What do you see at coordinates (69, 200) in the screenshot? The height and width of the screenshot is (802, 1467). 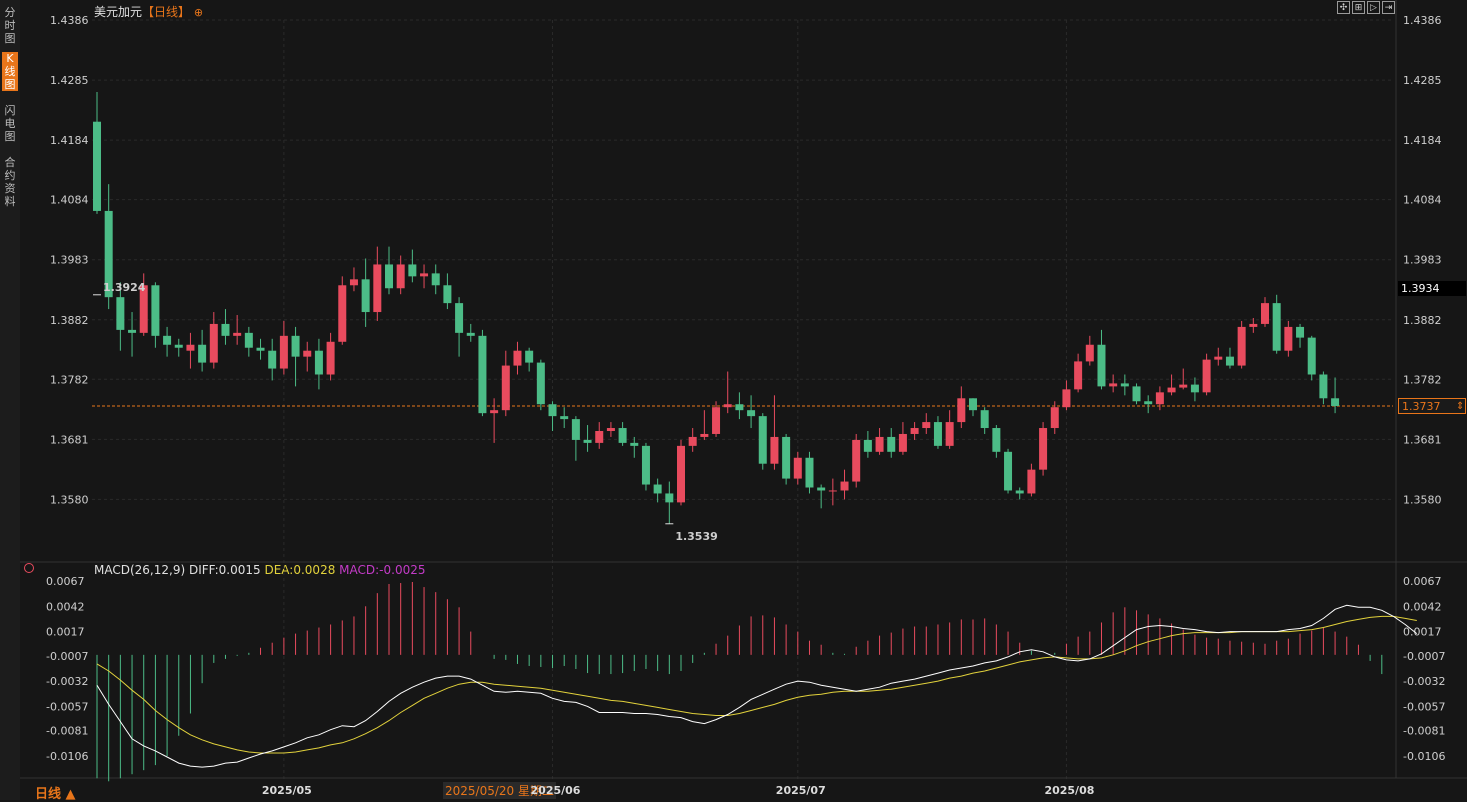 I see `price-tick-left: 1.4084` at bounding box center [69, 200].